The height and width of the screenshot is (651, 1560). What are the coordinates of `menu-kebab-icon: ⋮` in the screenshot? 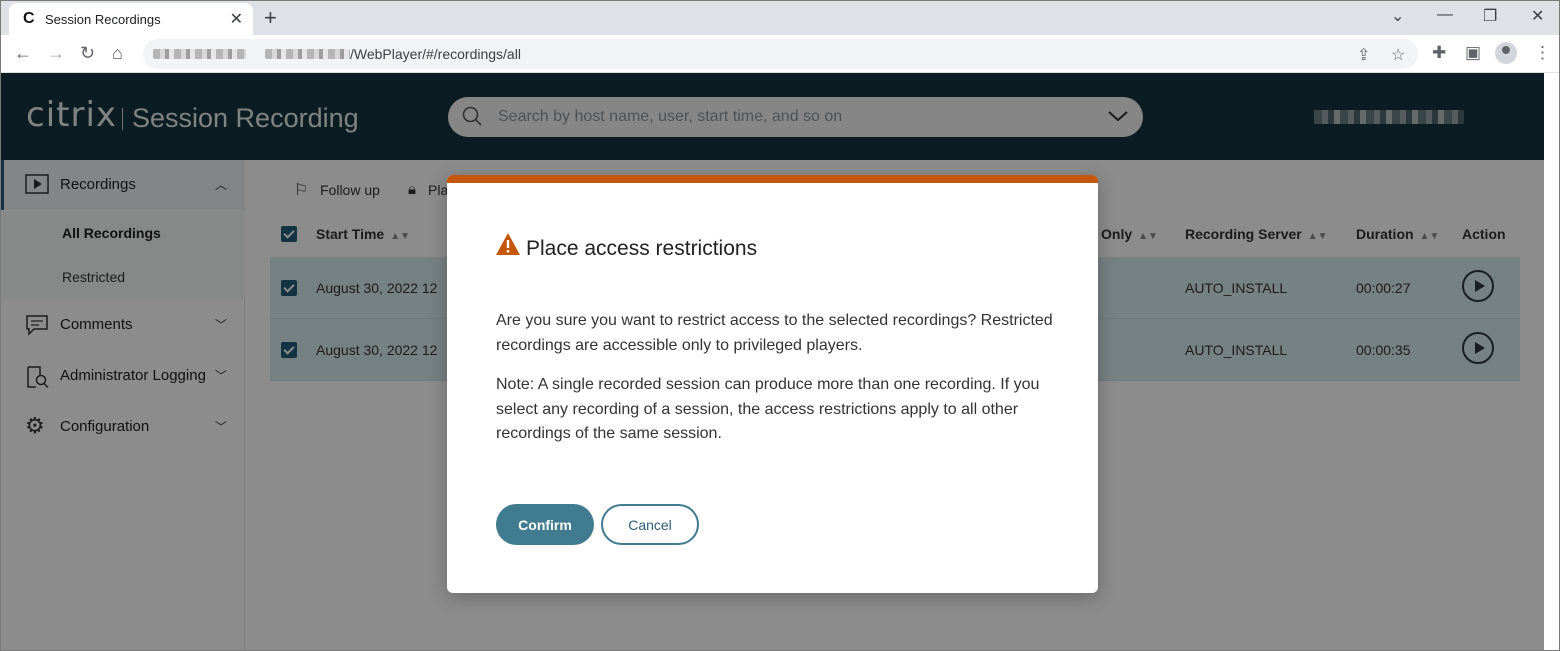 It's located at (1542, 53).